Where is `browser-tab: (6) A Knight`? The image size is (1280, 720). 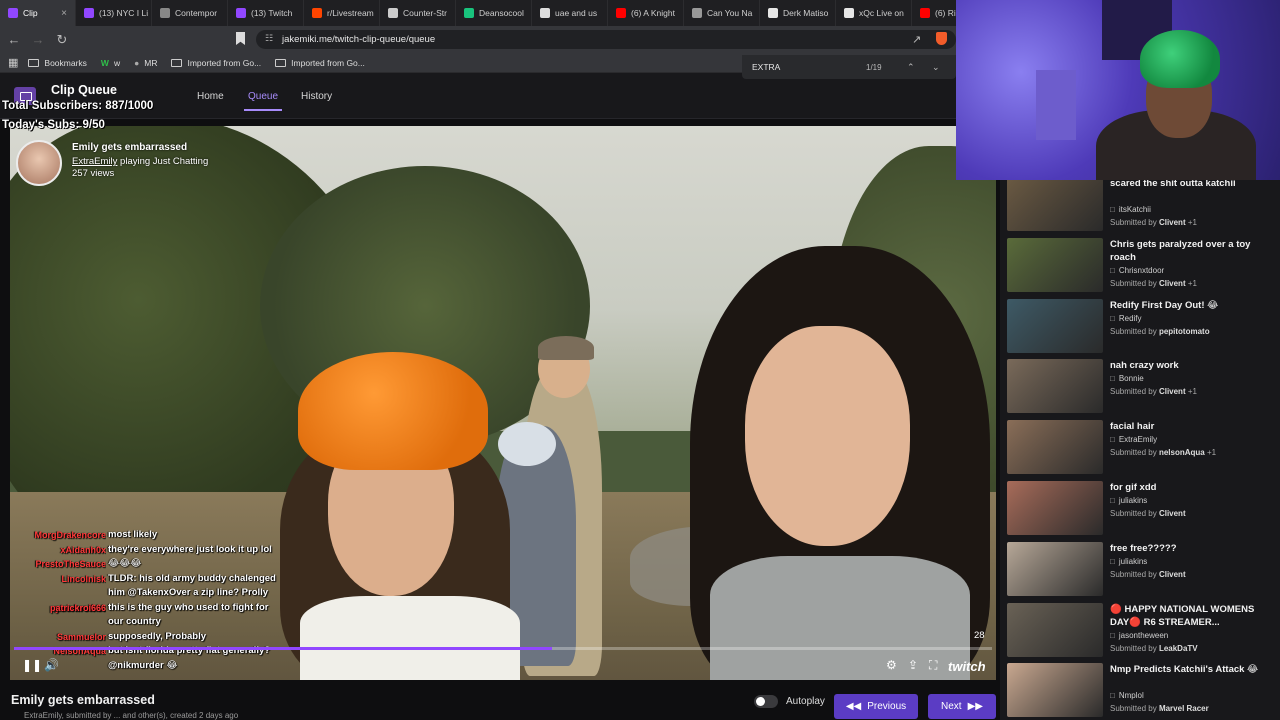 browser-tab: (6) A Knight is located at coordinates (646, 13).